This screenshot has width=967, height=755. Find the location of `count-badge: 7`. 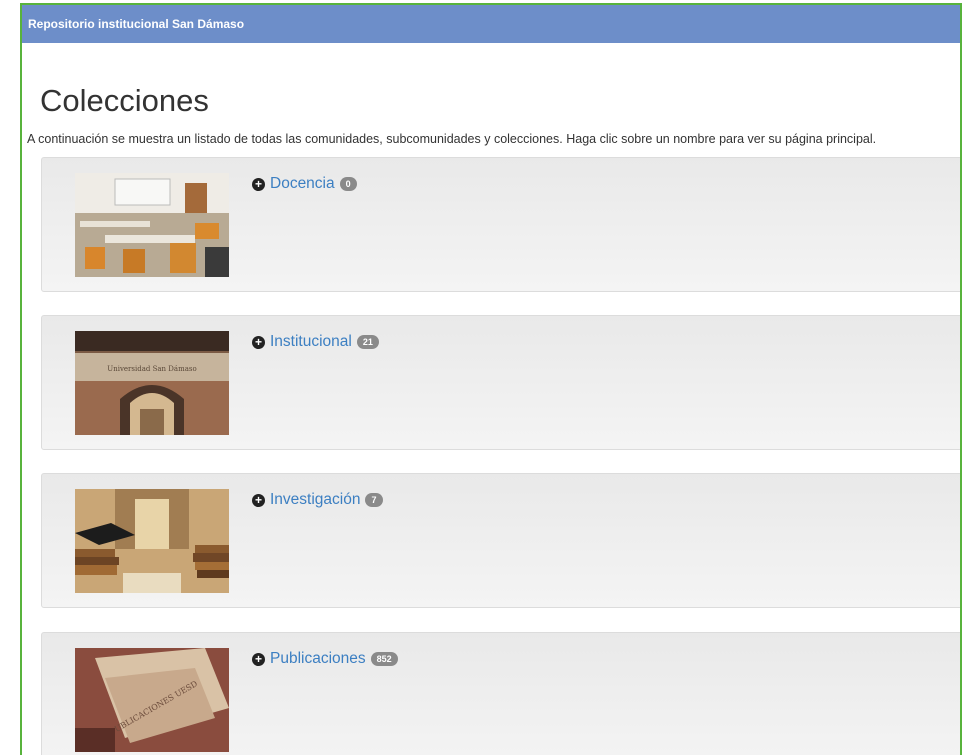

count-badge: 7 is located at coordinates (374, 500).